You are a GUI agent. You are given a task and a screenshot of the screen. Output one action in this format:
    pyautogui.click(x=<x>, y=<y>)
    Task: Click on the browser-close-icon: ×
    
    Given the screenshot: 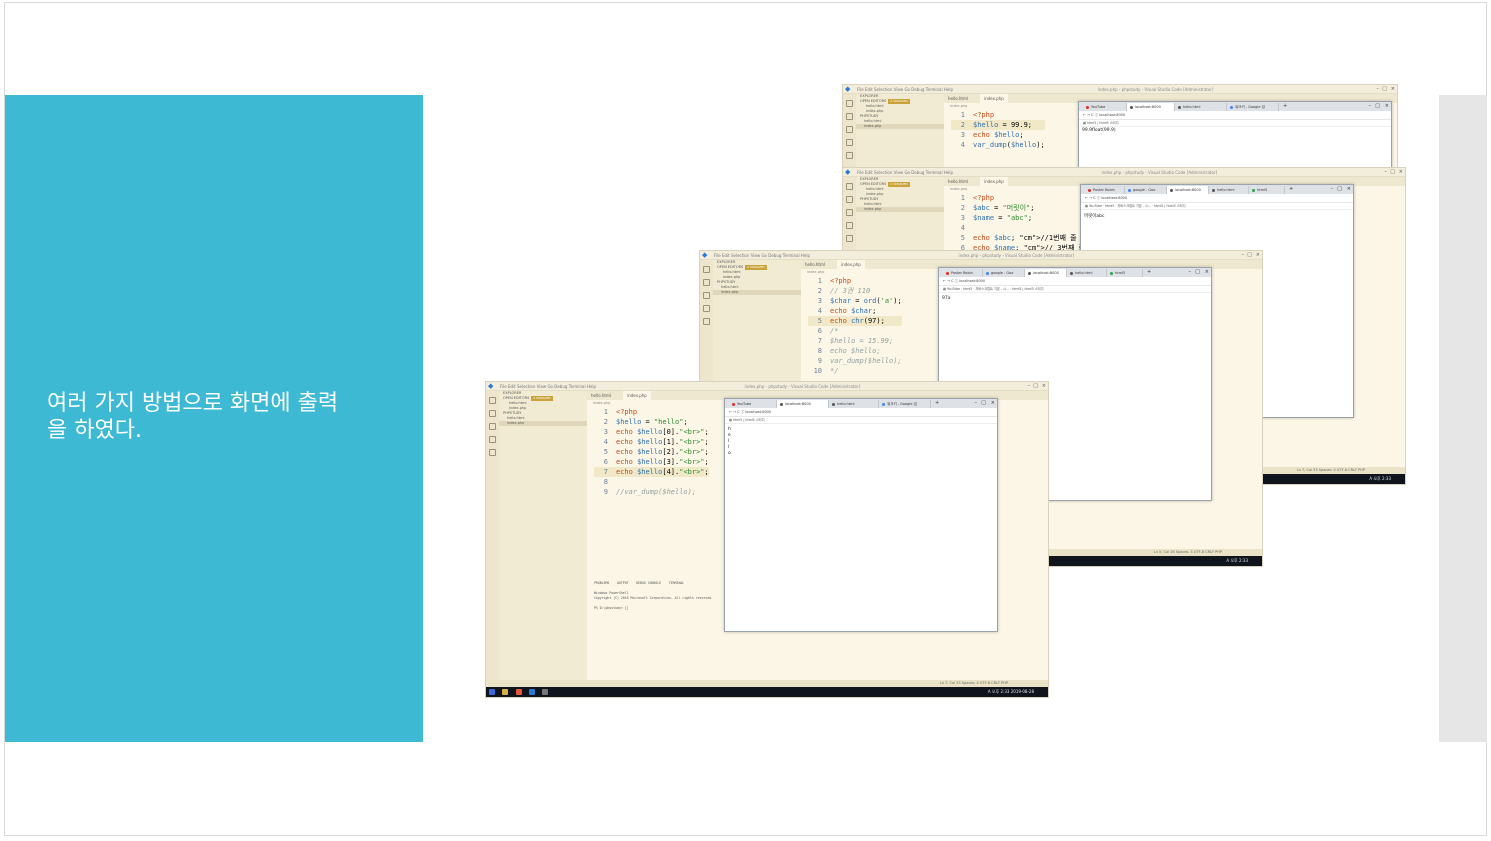 What is the action you would take?
    pyautogui.click(x=993, y=403)
    